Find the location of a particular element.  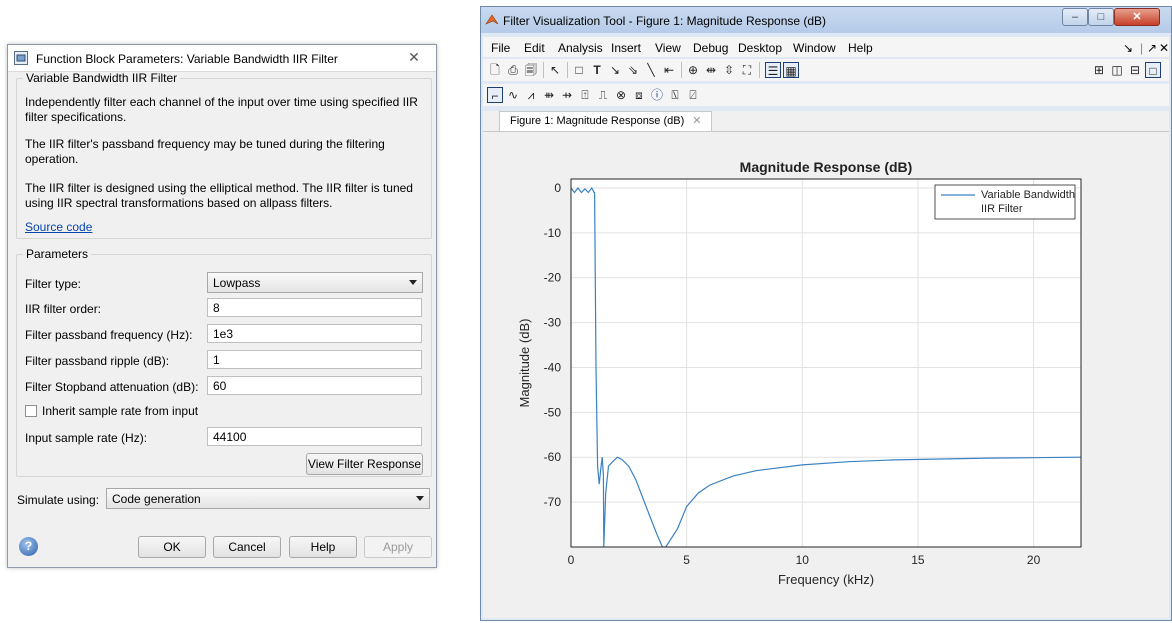

rectangle-icon: □ is located at coordinates (579, 70).